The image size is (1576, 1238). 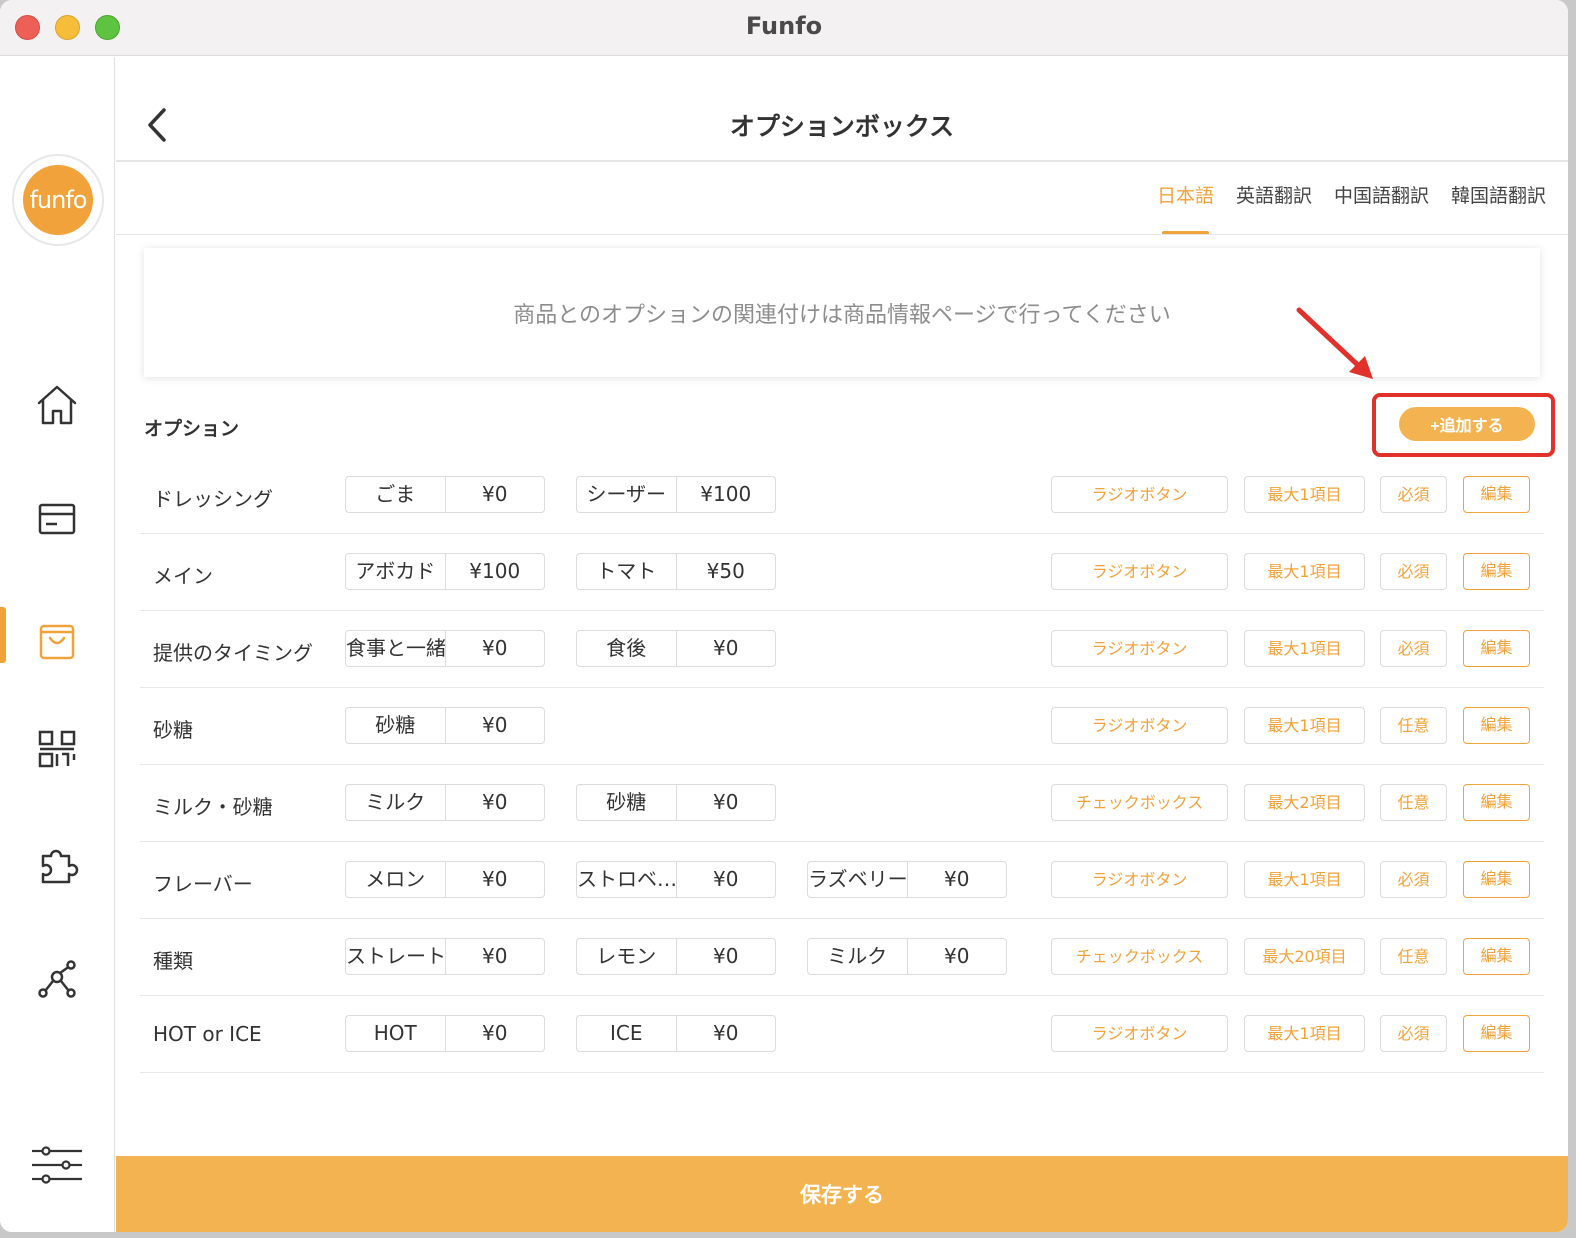 I want to click on logo: funfo, so click(x=58, y=200).